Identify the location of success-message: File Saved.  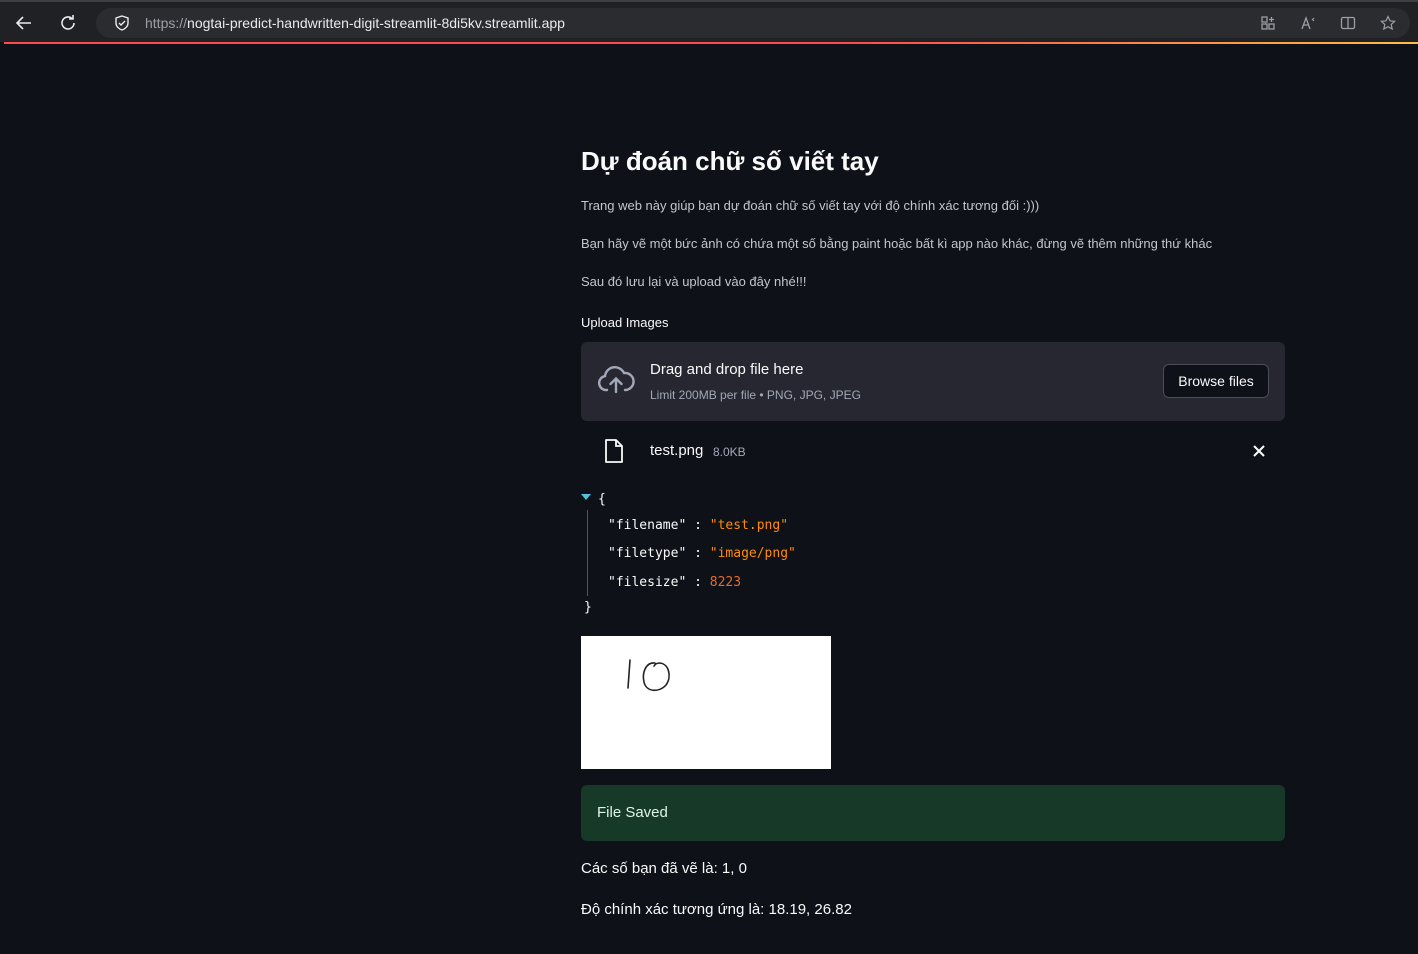
(632, 812).